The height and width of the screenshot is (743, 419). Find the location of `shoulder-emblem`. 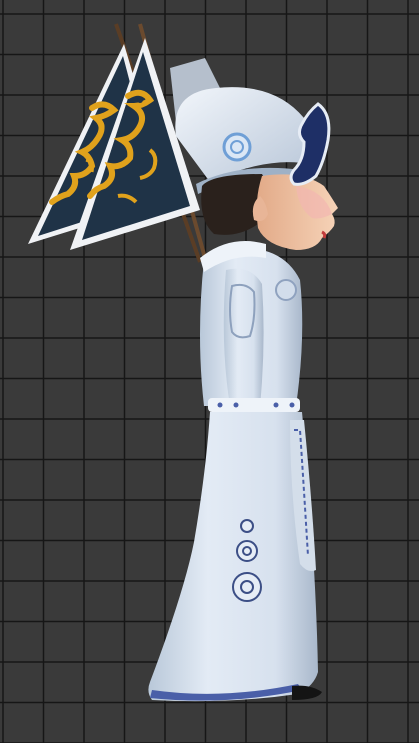

shoulder-emblem is located at coordinates (286, 290).